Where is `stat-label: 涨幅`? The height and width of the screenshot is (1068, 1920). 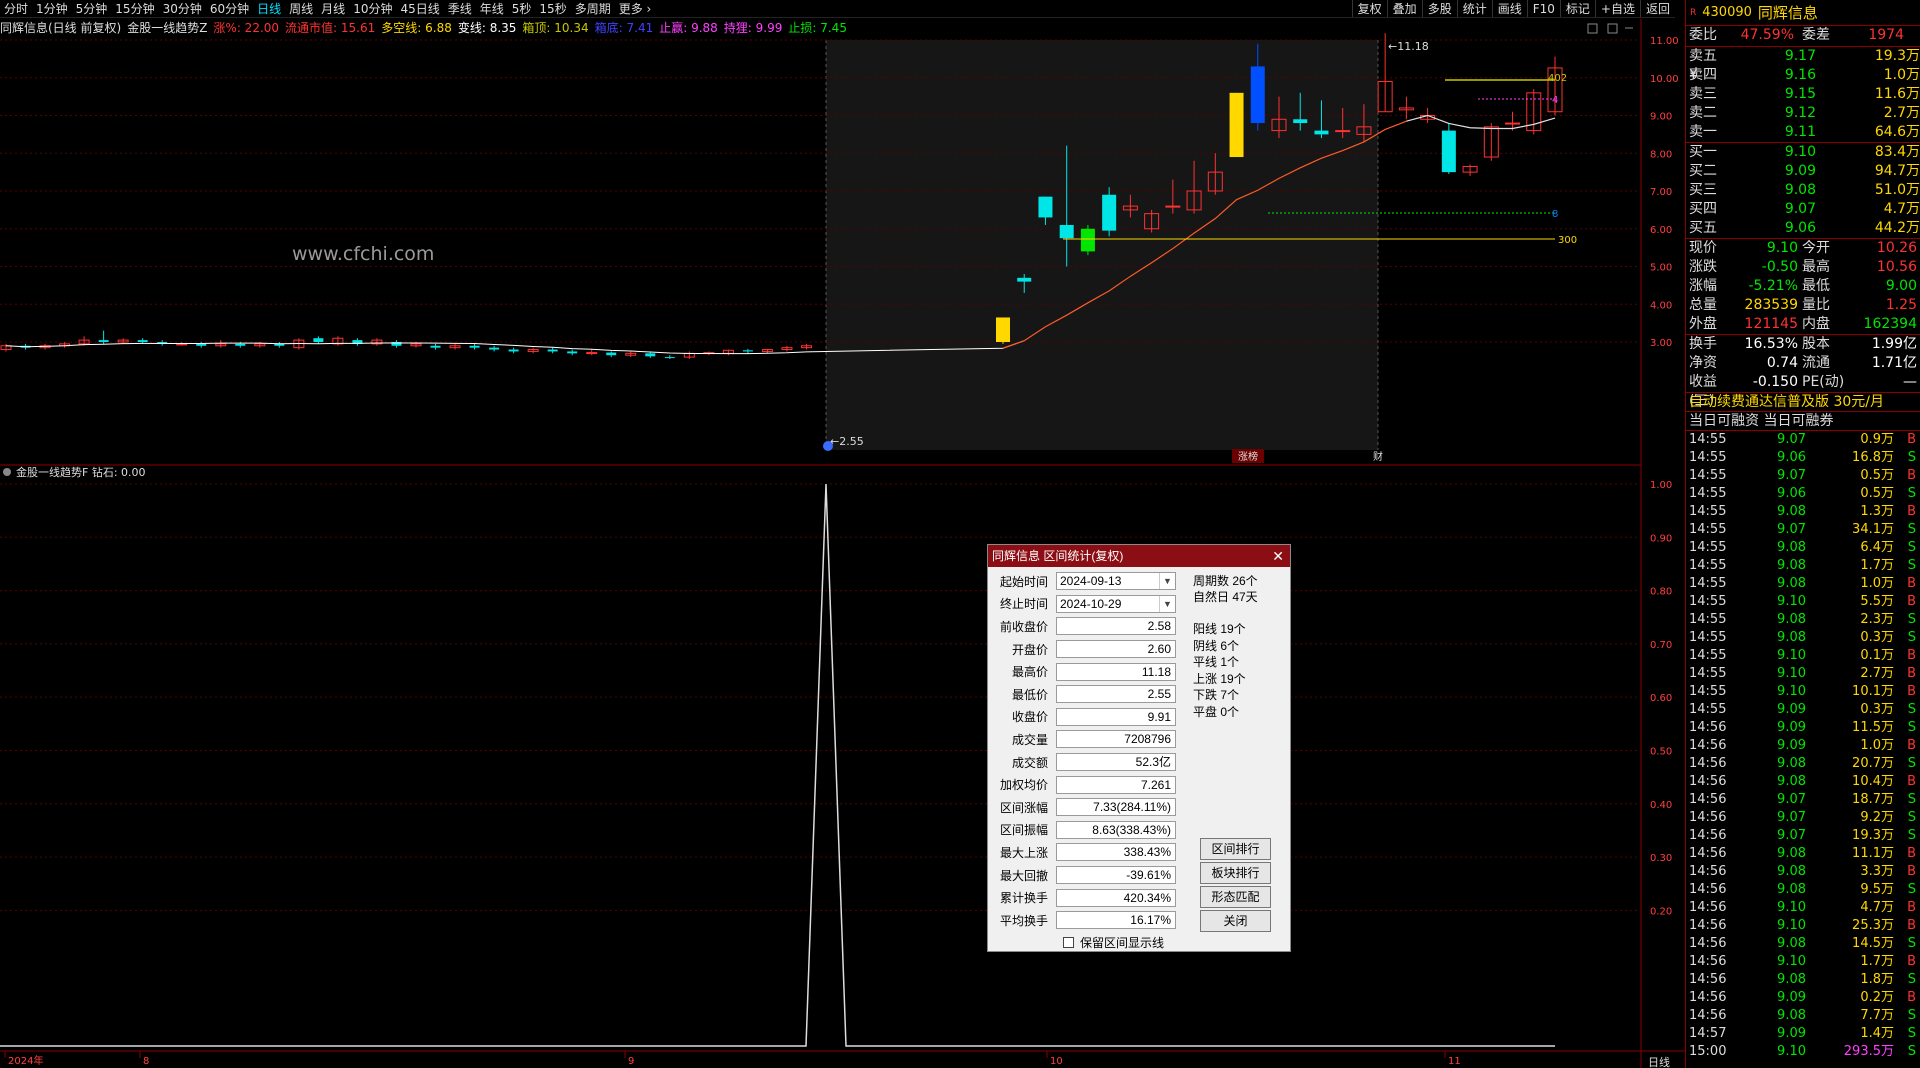
stat-label: 涨幅 is located at coordinates (1703, 286).